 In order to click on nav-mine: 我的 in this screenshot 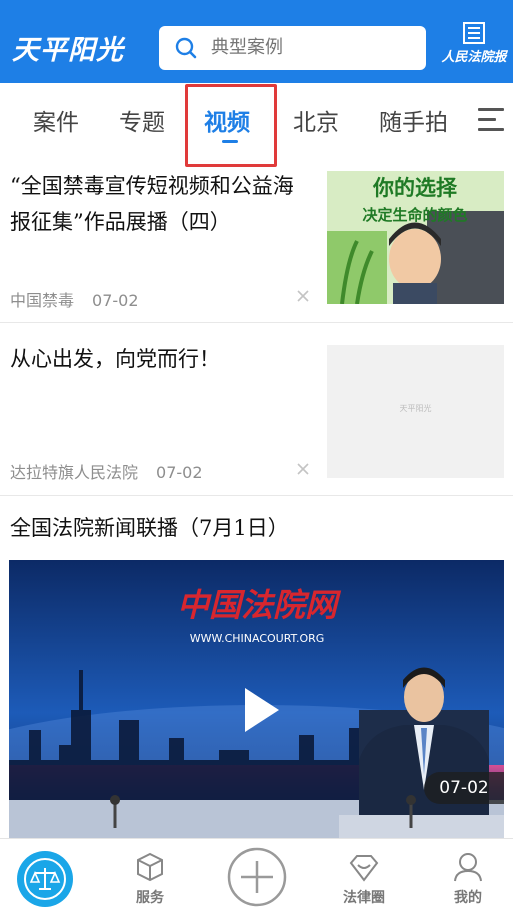, I will do `click(468, 876)`.